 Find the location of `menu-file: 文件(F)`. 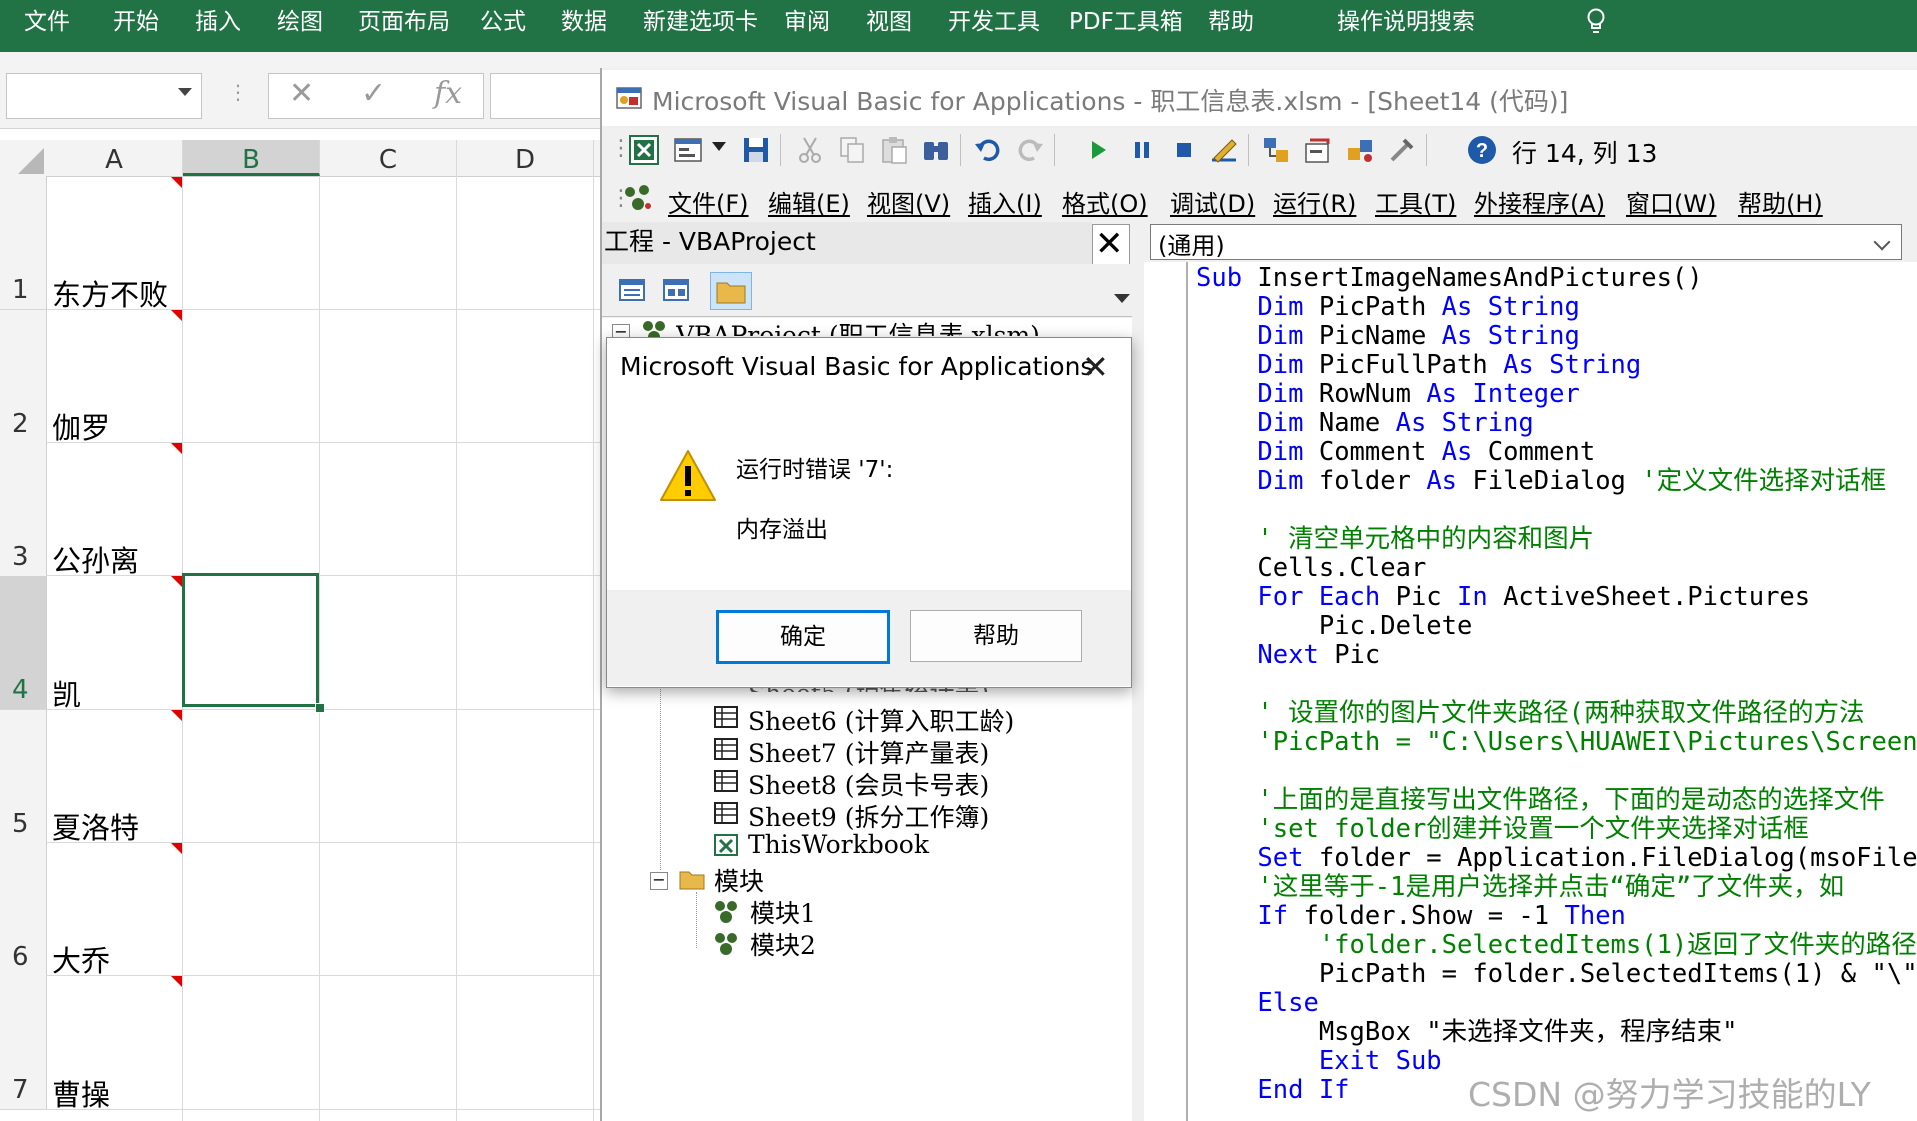

menu-file: 文件(F) is located at coordinates (708, 201).